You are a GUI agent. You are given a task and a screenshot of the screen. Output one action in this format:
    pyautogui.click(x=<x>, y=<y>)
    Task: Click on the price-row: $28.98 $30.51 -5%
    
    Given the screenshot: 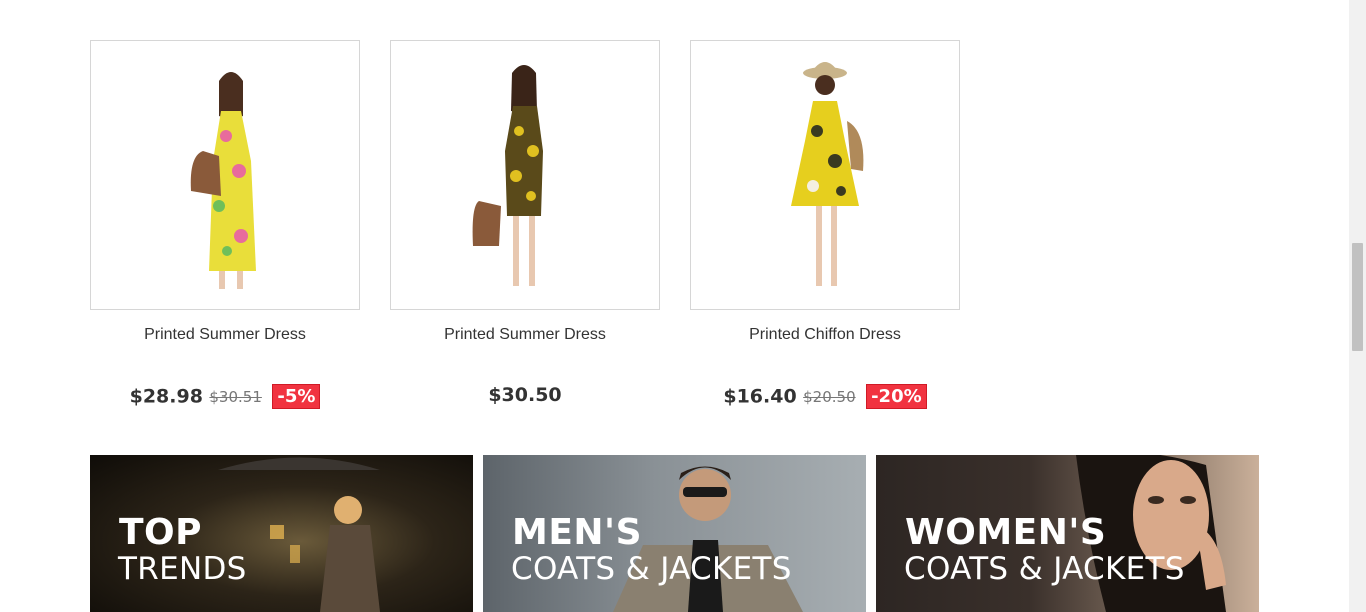 What is the action you would take?
    pyautogui.click(x=225, y=396)
    